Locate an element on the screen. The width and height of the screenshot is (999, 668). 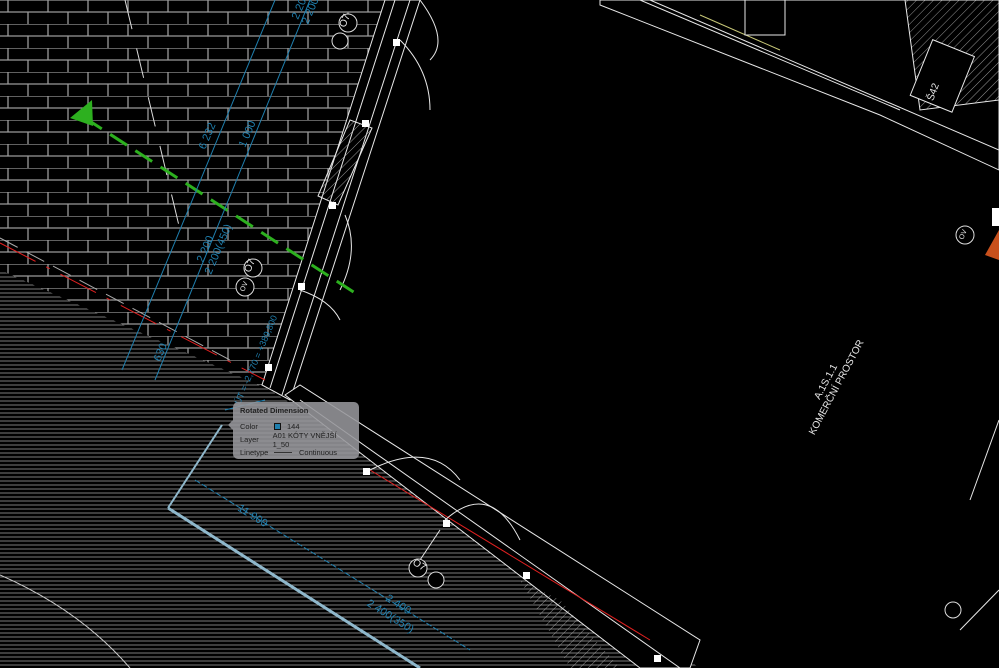
layer-label: Layer is located at coordinates (249, 439).